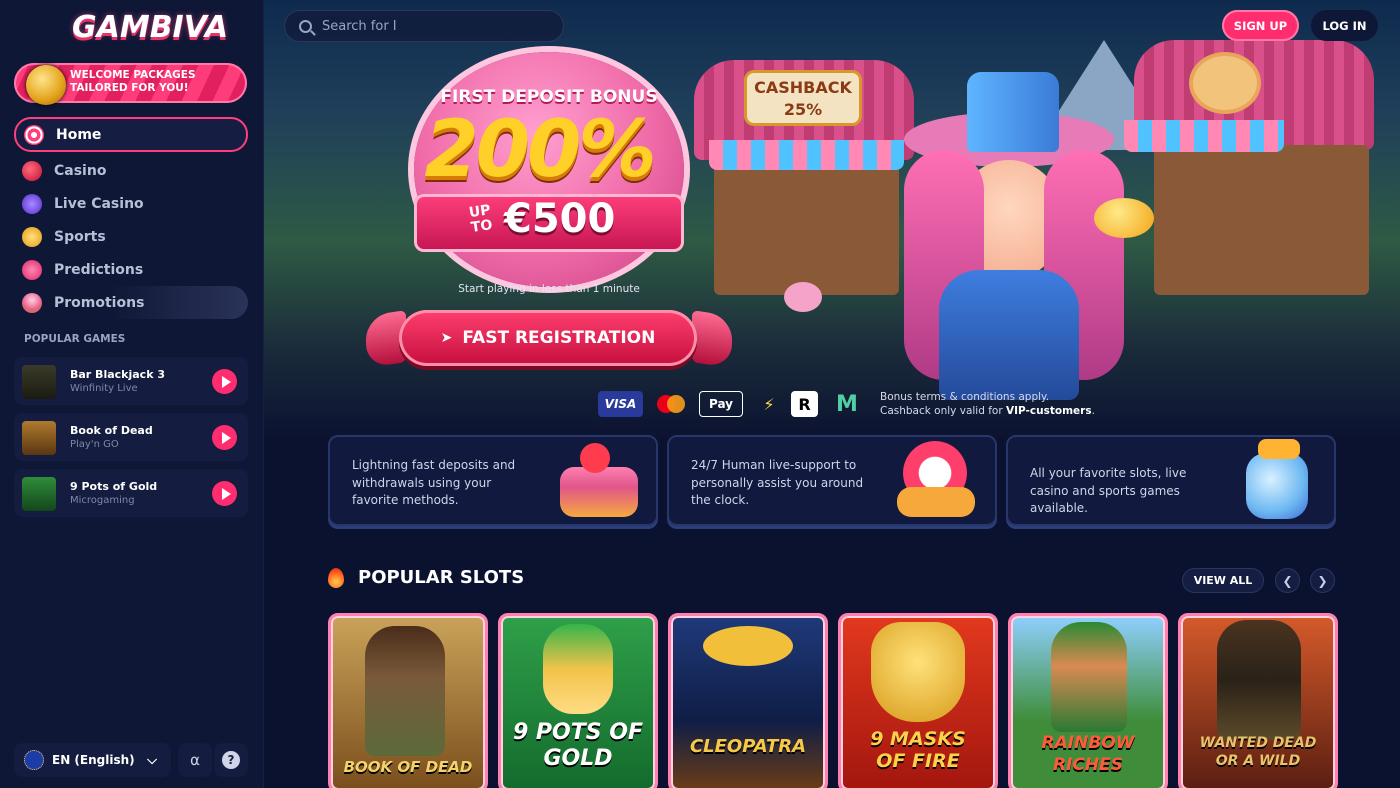  I want to click on view-all-button: VIEW ALL, so click(1223, 580).